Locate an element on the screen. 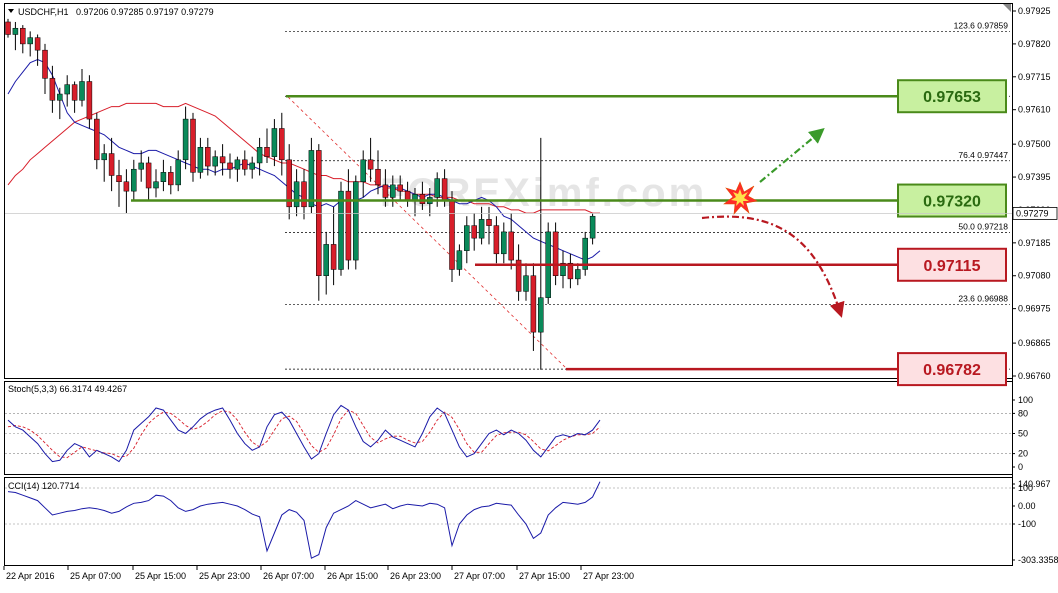 This screenshot has width=1058, height=593. price-tick-label: 0.97080 is located at coordinates (1034, 276).